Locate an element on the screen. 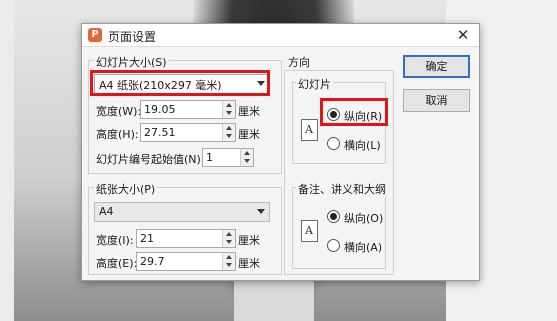 Image resolution: width=557 pixels, height=321 pixels. slide-height-spinner is located at coordinates (228, 132).